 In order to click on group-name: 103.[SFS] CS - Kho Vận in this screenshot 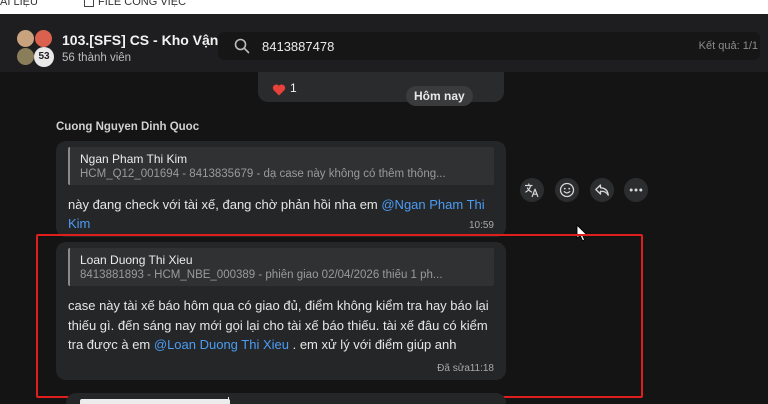, I will do `click(140, 40)`.